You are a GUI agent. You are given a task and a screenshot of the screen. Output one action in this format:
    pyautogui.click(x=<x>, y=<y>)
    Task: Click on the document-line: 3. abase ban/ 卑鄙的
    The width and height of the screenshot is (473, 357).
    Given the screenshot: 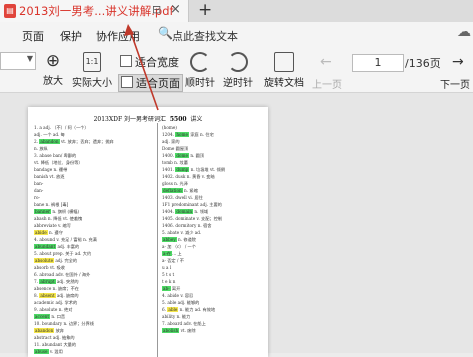 What is the action you would take?
    pyautogui.click(x=55, y=155)
    